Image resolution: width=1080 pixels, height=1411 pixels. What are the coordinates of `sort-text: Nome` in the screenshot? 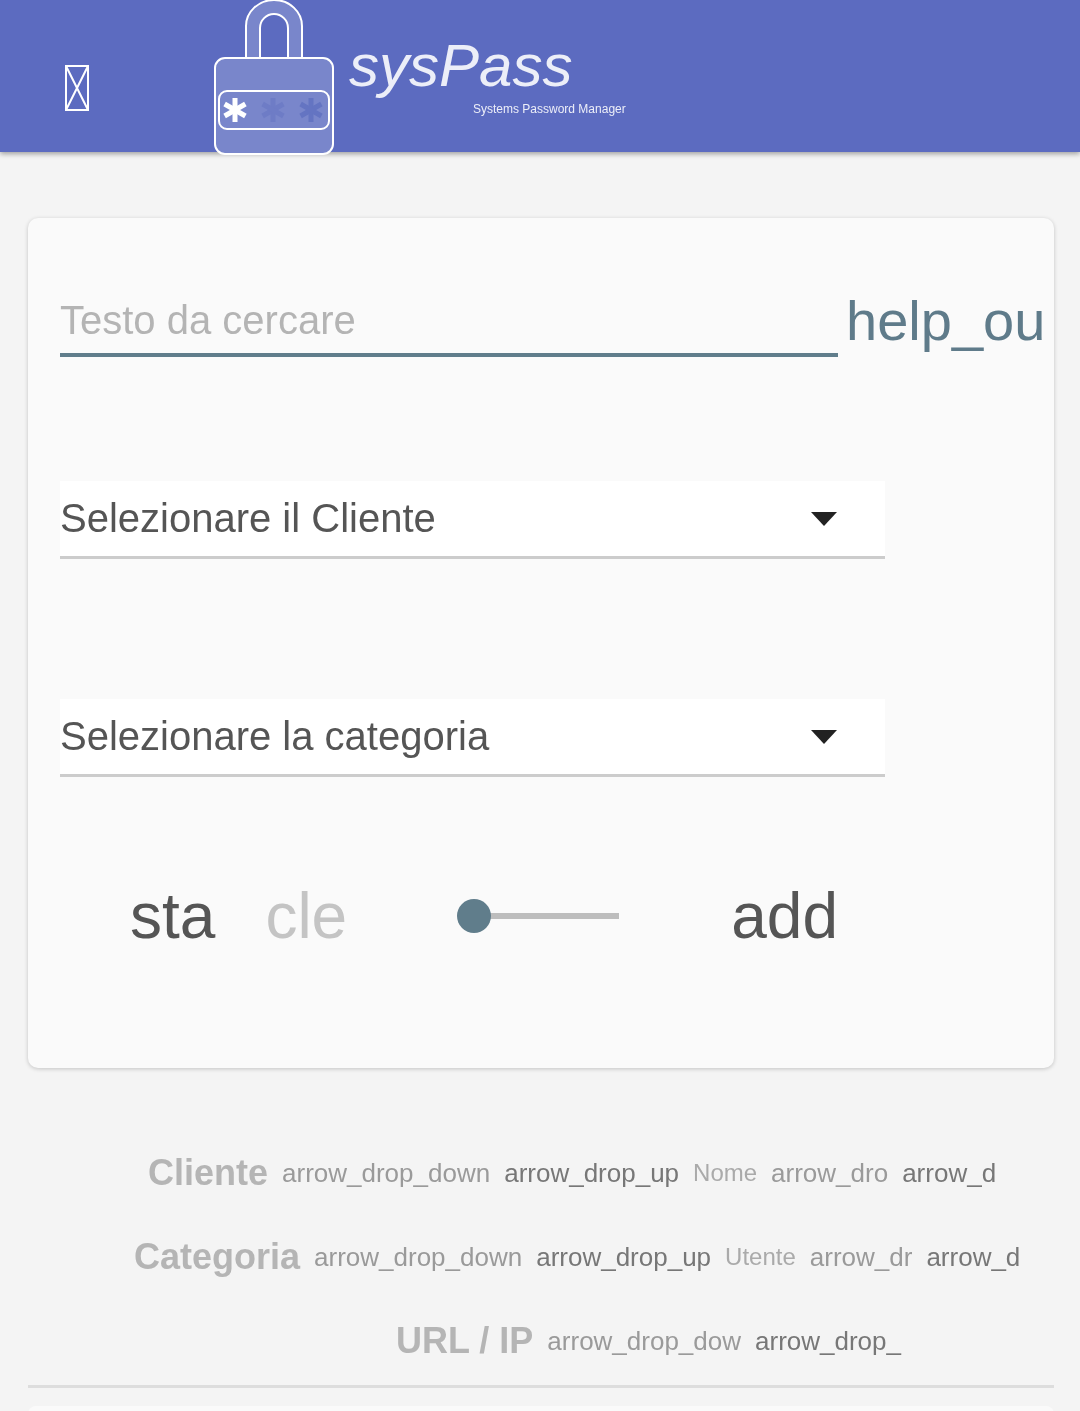 It's located at (725, 1173).